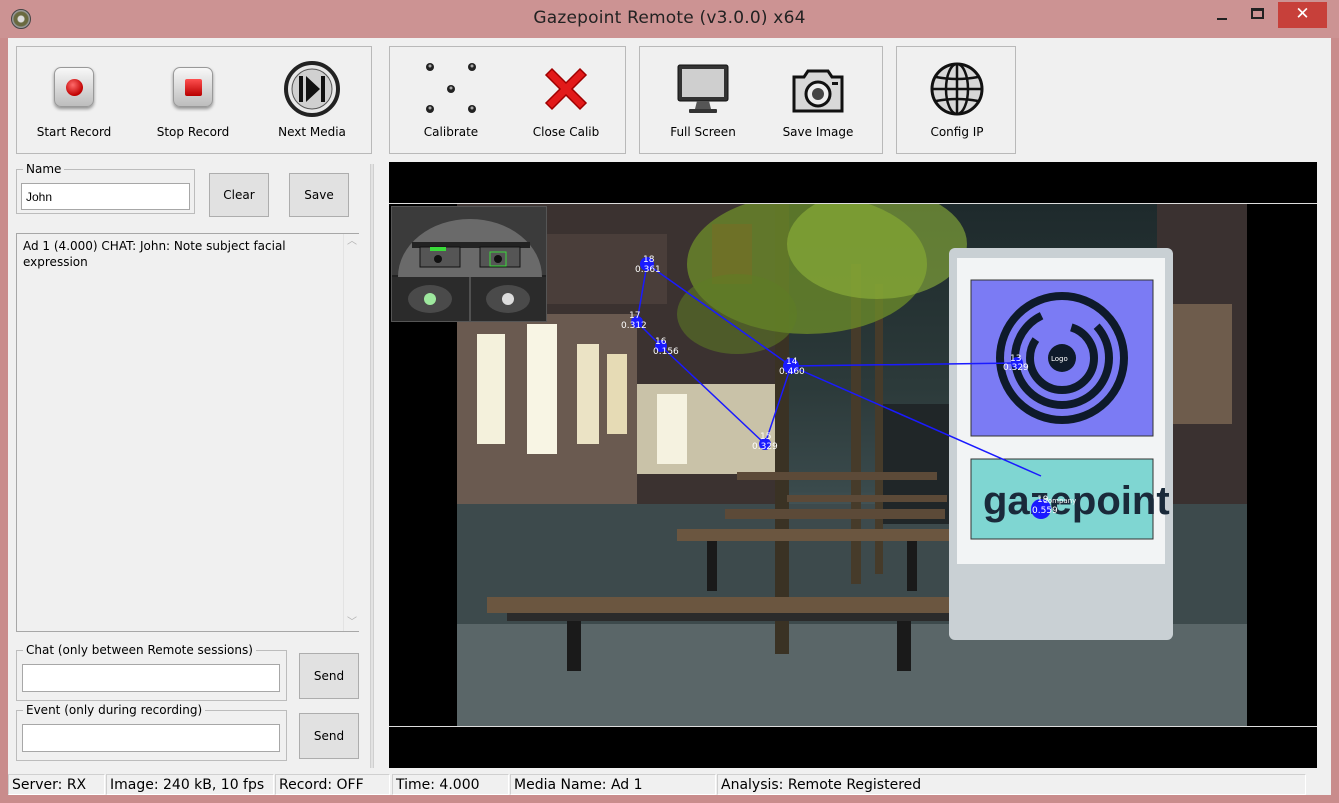 The width and height of the screenshot is (1339, 803). What do you see at coordinates (151, 678) in the screenshot?
I see `chat-input` at bounding box center [151, 678].